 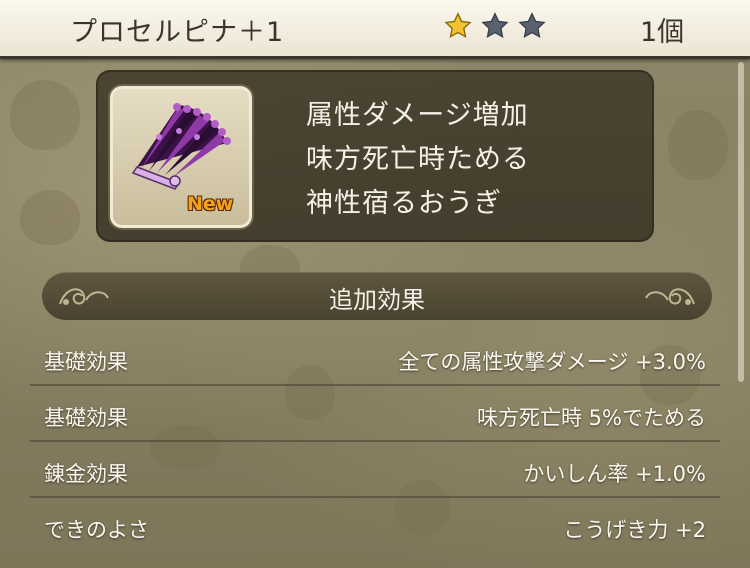 I want to click on effect-row: 錬金効果 かいしん率 +1.0%, so click(x=375, y=472).